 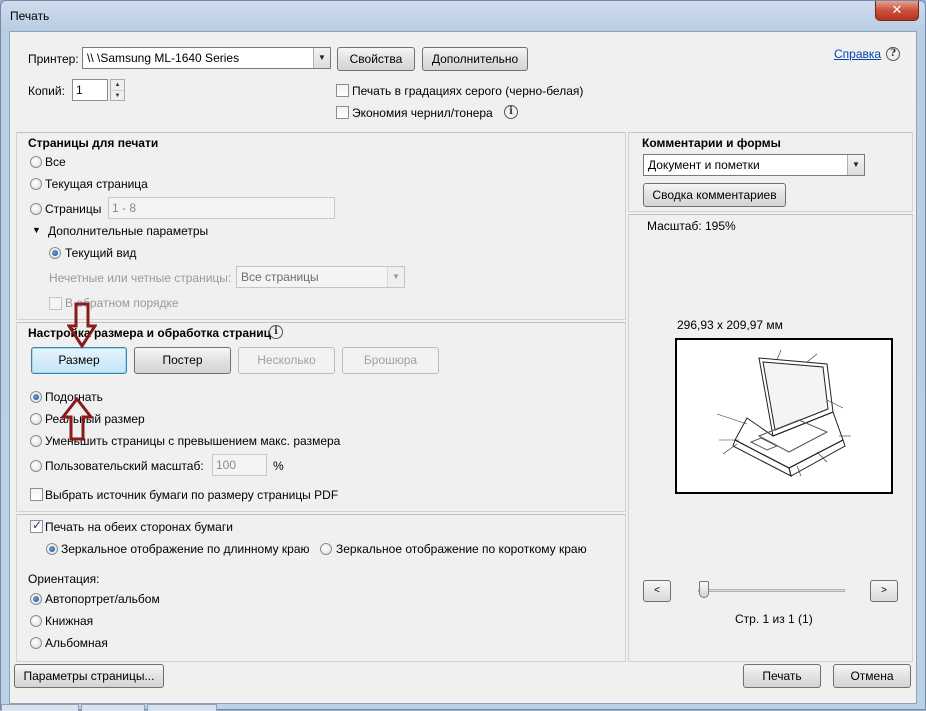 What do you see at coordinates (36, 525) in the screenshot?
I see `both-sides-checkbox` at bounding box center [36, 525].